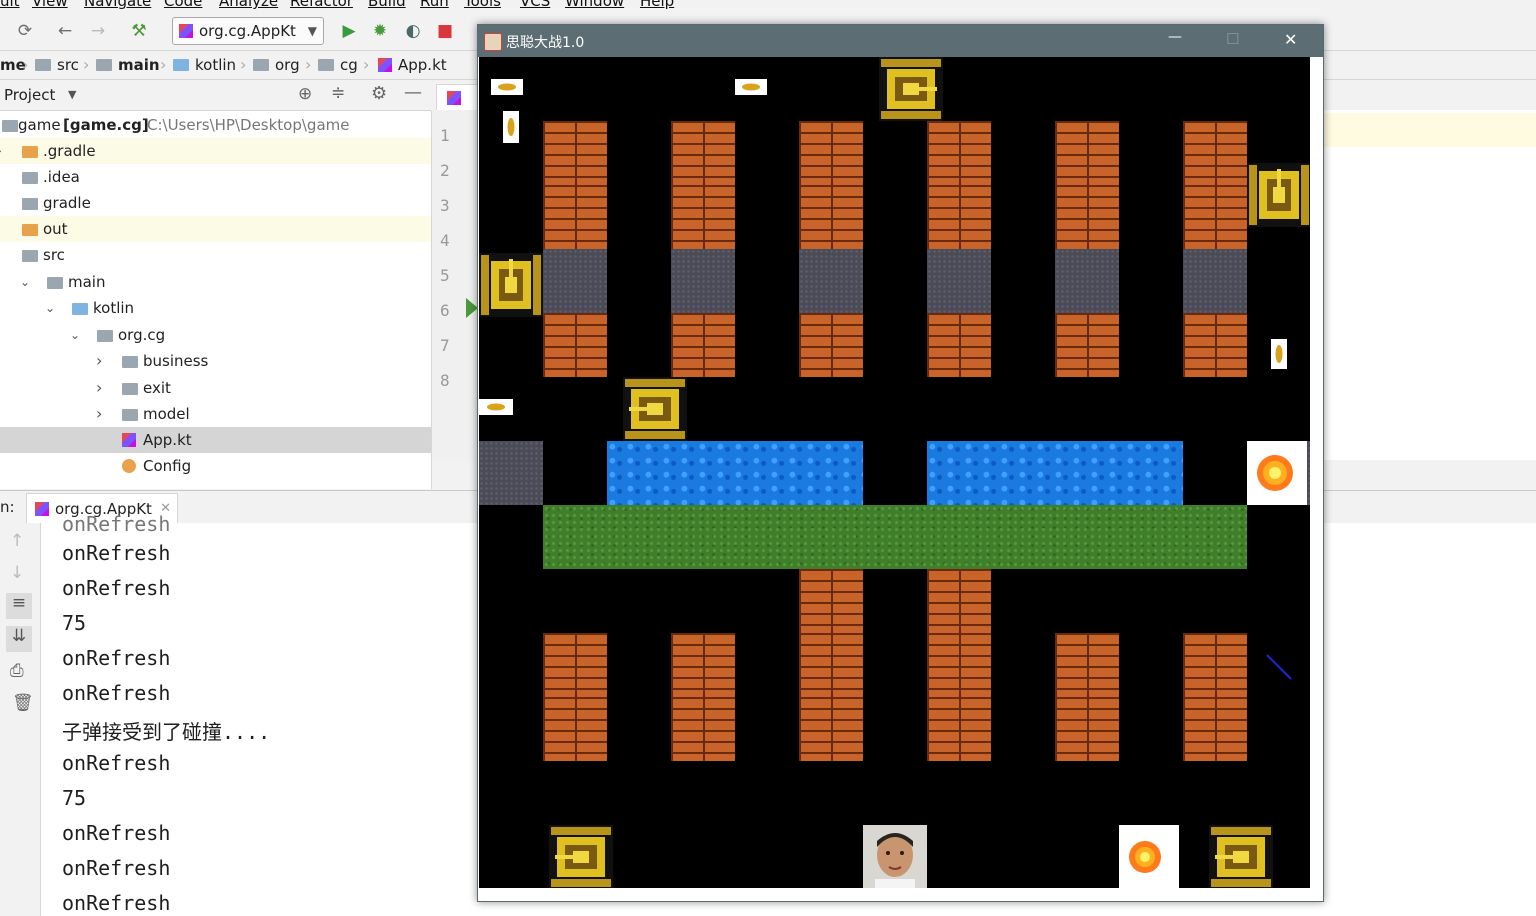 This screenshot has width=1536, height=916. What do you see at coordinates (248, 31) in the screenshot?
I see `run-configuration-select: org.cg.AppKt ▼` at bounding box center [248, 31].